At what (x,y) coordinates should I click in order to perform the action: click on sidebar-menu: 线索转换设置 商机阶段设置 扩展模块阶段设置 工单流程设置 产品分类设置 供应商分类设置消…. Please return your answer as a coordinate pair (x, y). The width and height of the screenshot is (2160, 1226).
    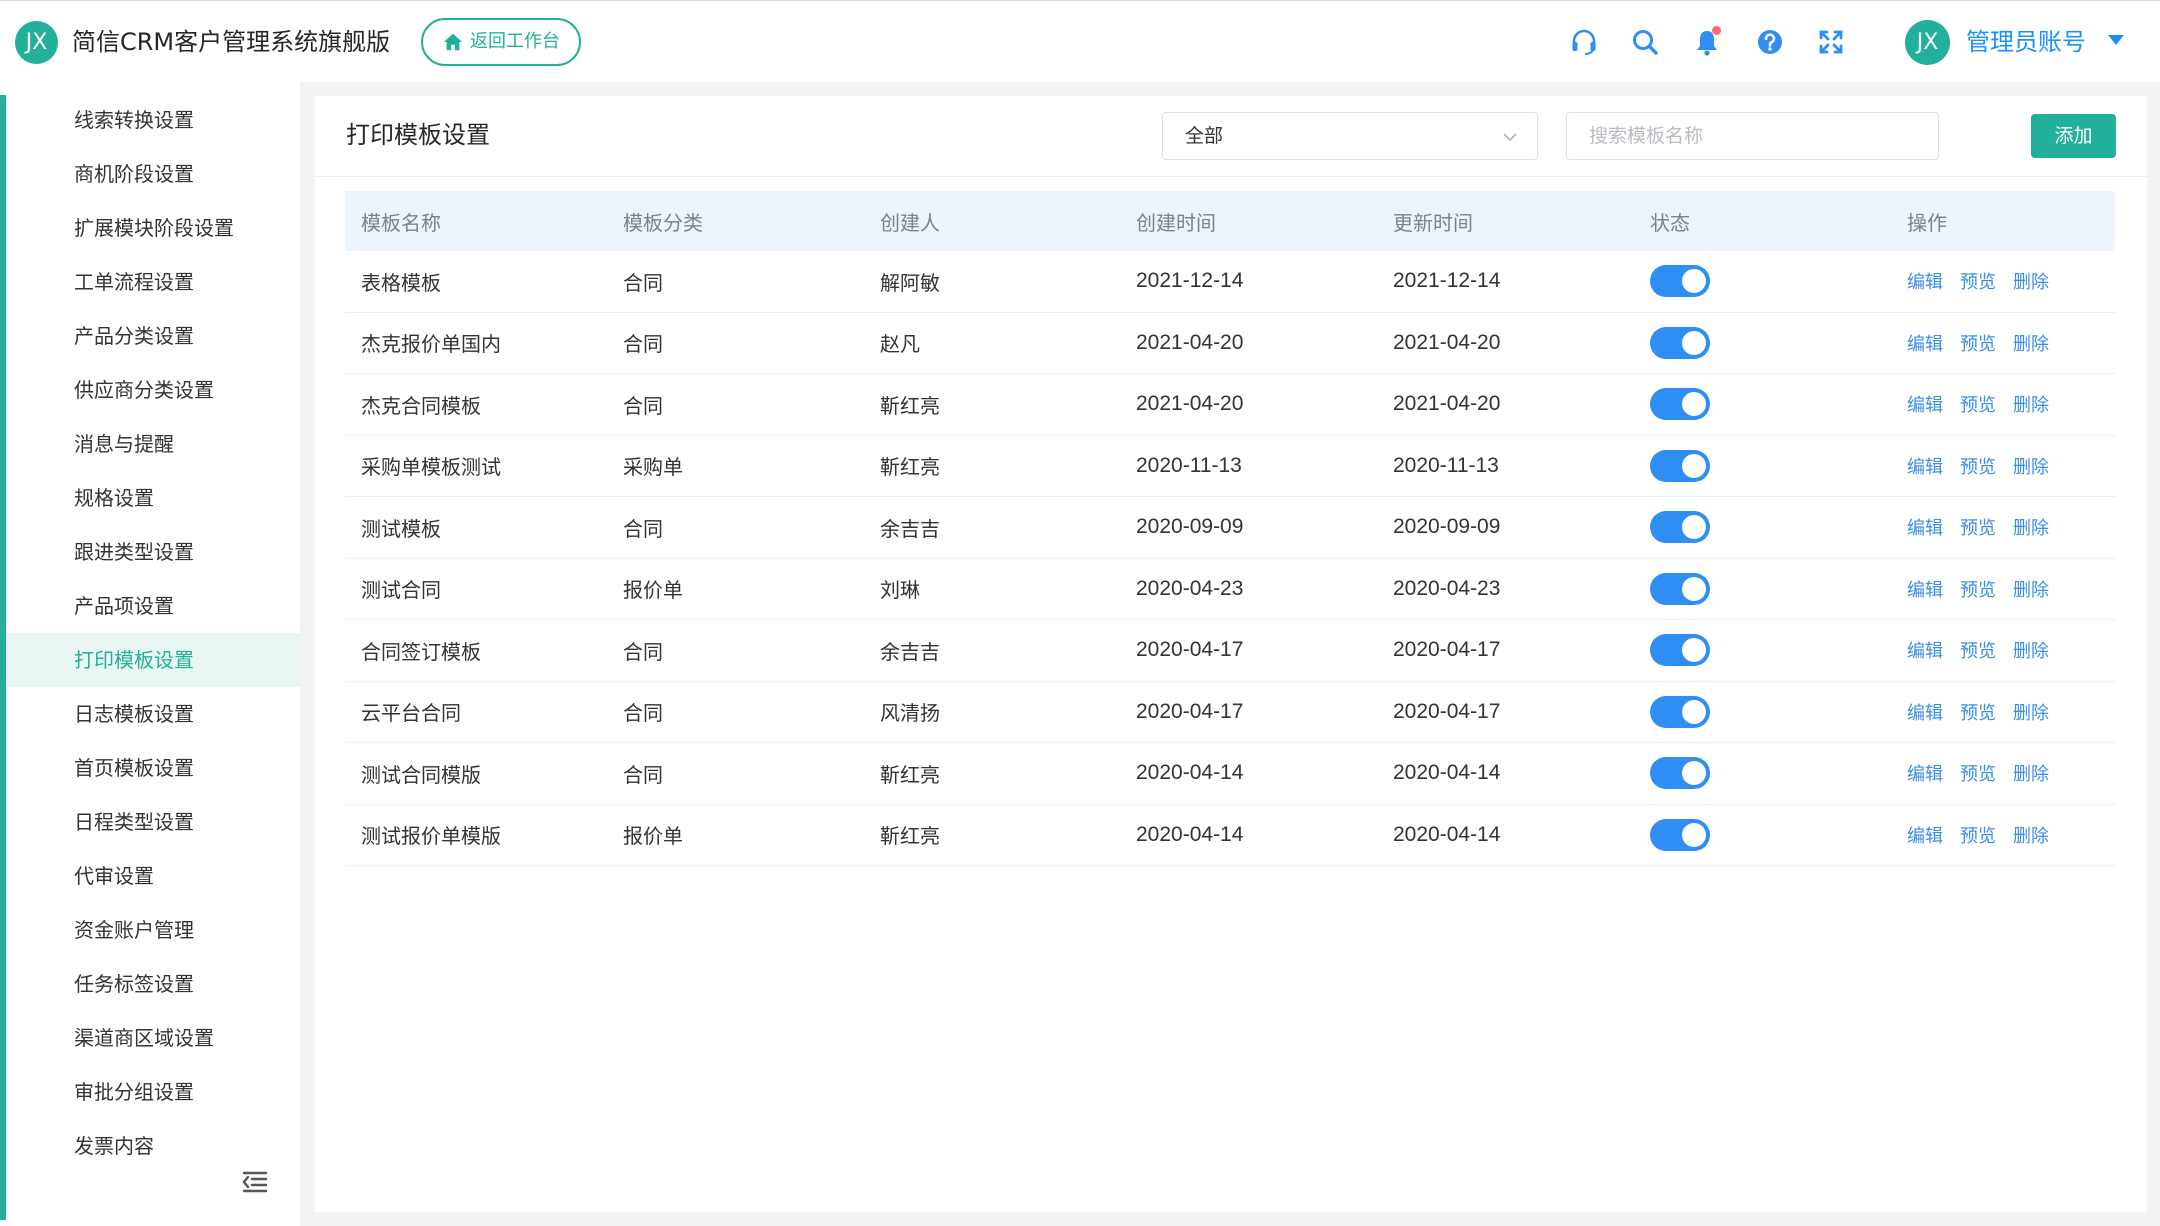
    Looking at the image, I should click on (150, 650).